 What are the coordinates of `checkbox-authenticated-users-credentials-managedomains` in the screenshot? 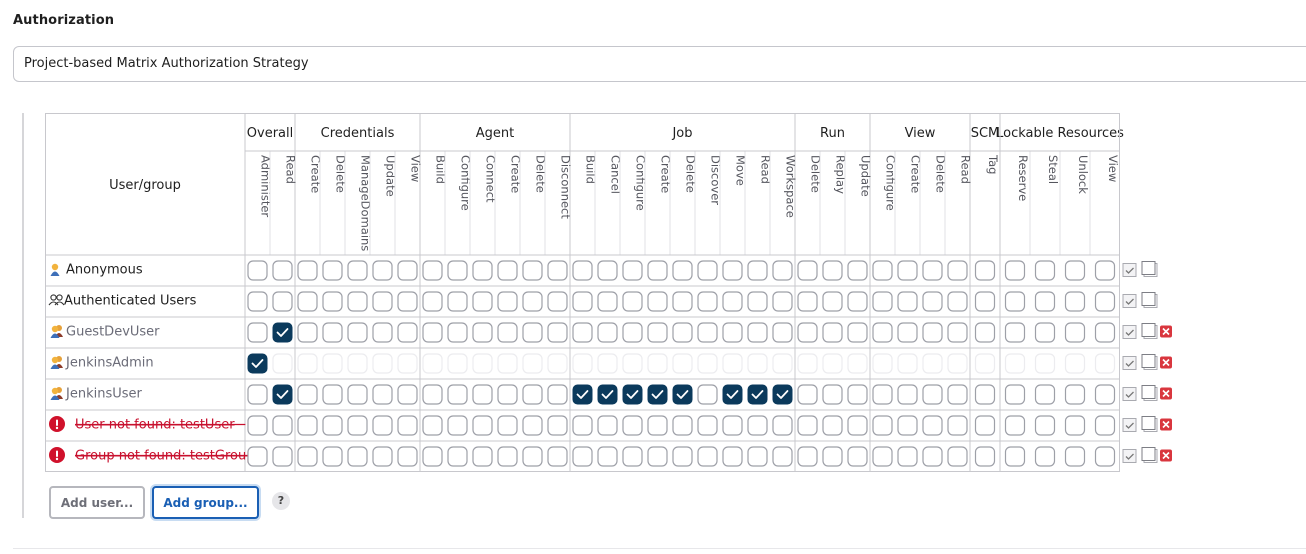 It's located at (357, 301).